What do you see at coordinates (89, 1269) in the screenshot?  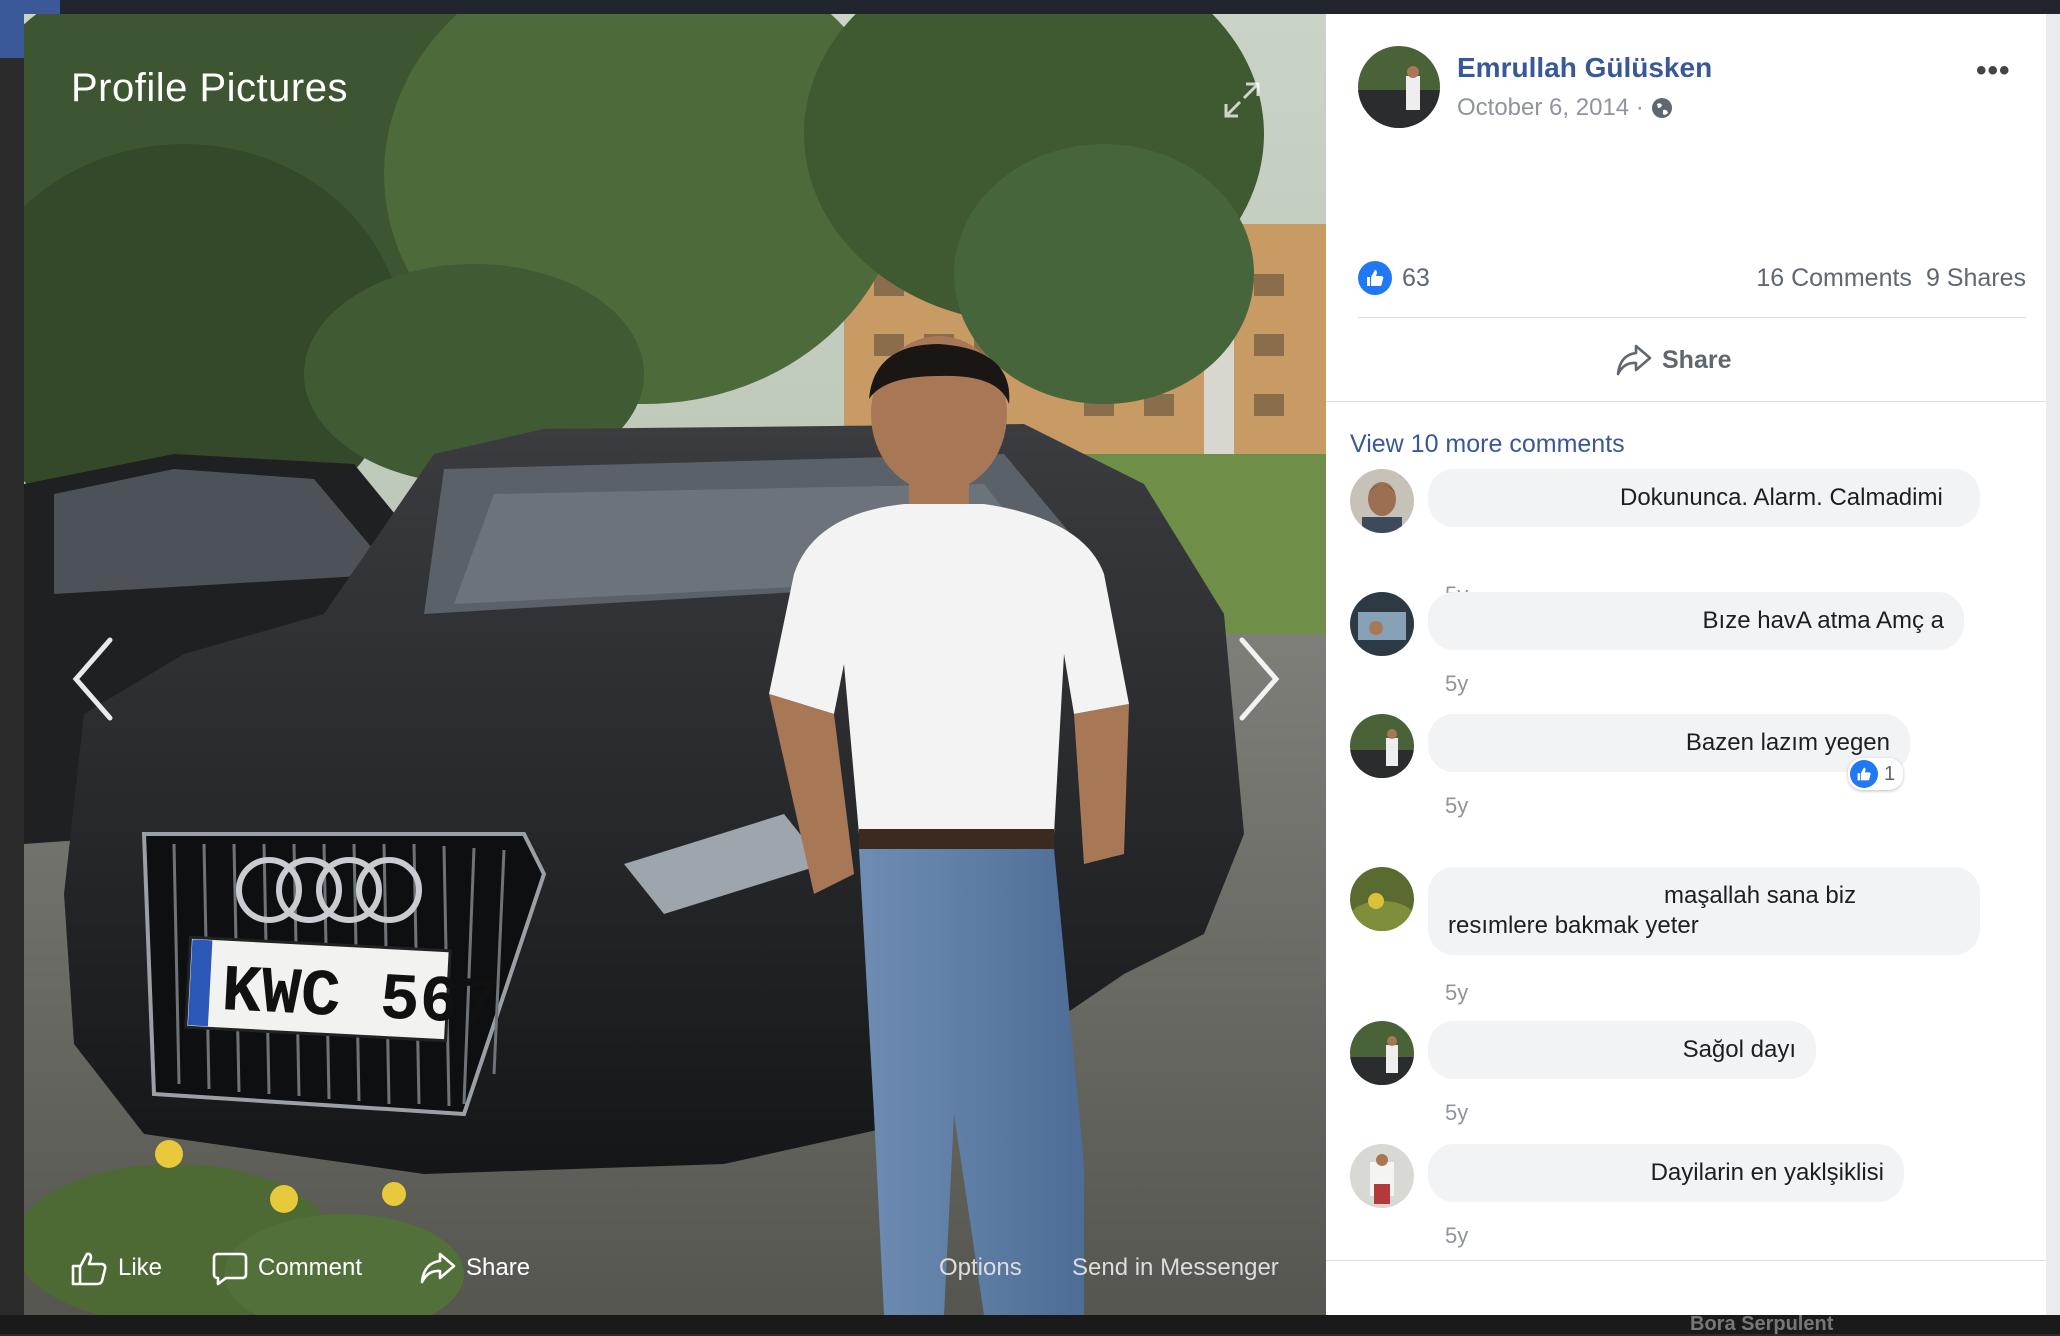 I see `thumbs-up-icon` at bounding box center [89, 1269].